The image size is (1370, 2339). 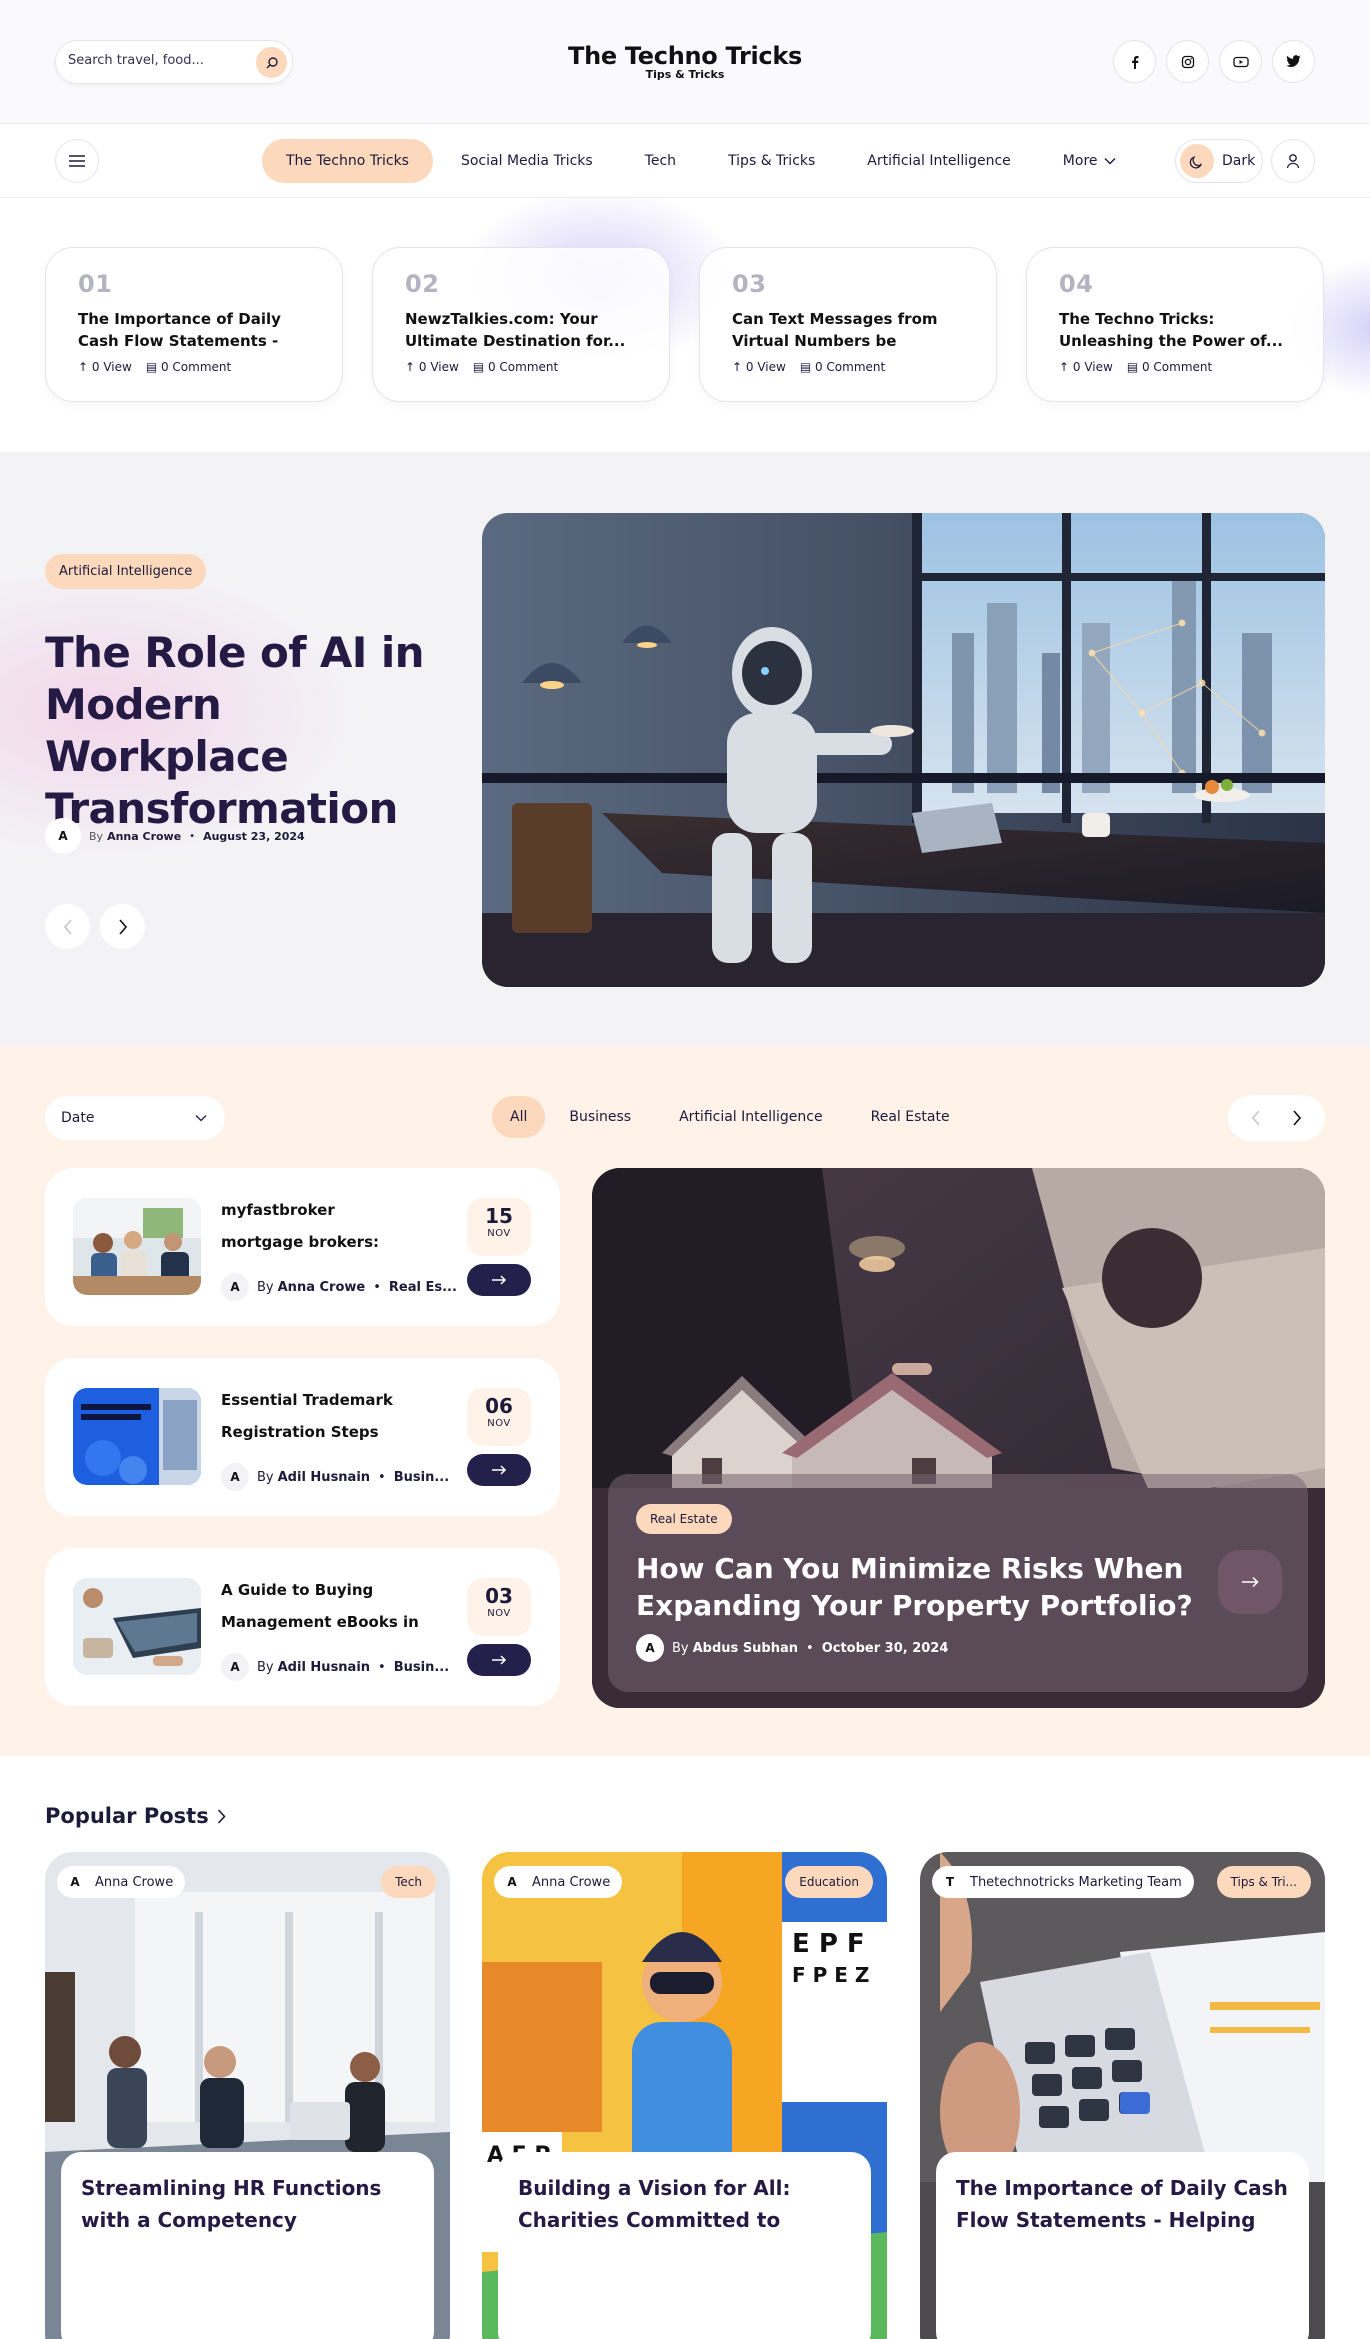 I want to click on user-account-button, so click(x=1293, y=161).